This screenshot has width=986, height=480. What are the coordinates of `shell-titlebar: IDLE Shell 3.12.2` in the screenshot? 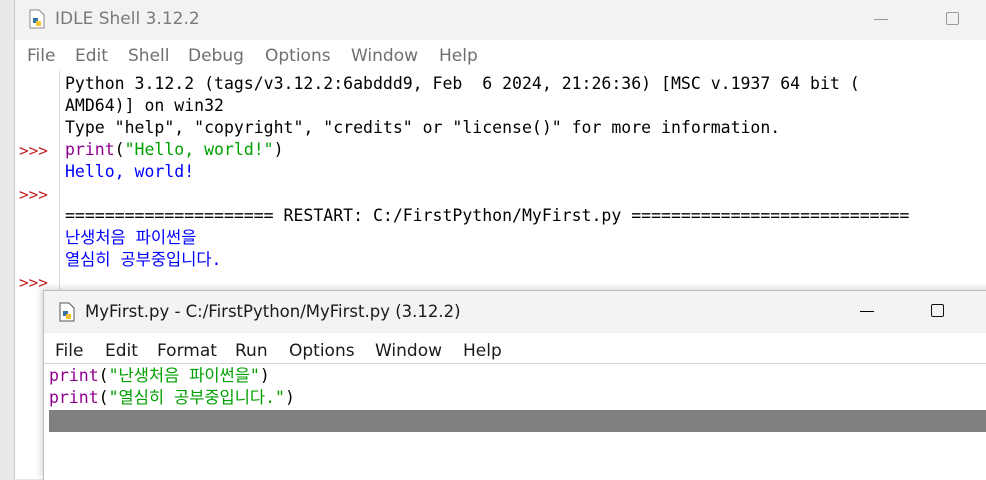 It's located at (500, 20).